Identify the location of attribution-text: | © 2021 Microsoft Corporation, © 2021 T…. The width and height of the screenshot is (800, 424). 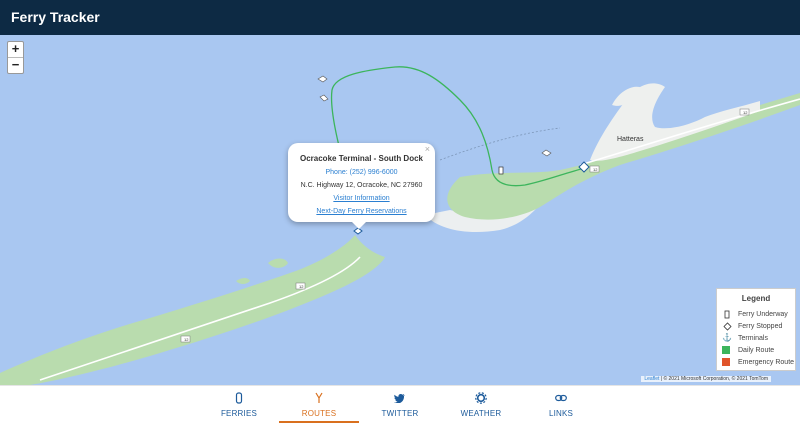
(714, 379).